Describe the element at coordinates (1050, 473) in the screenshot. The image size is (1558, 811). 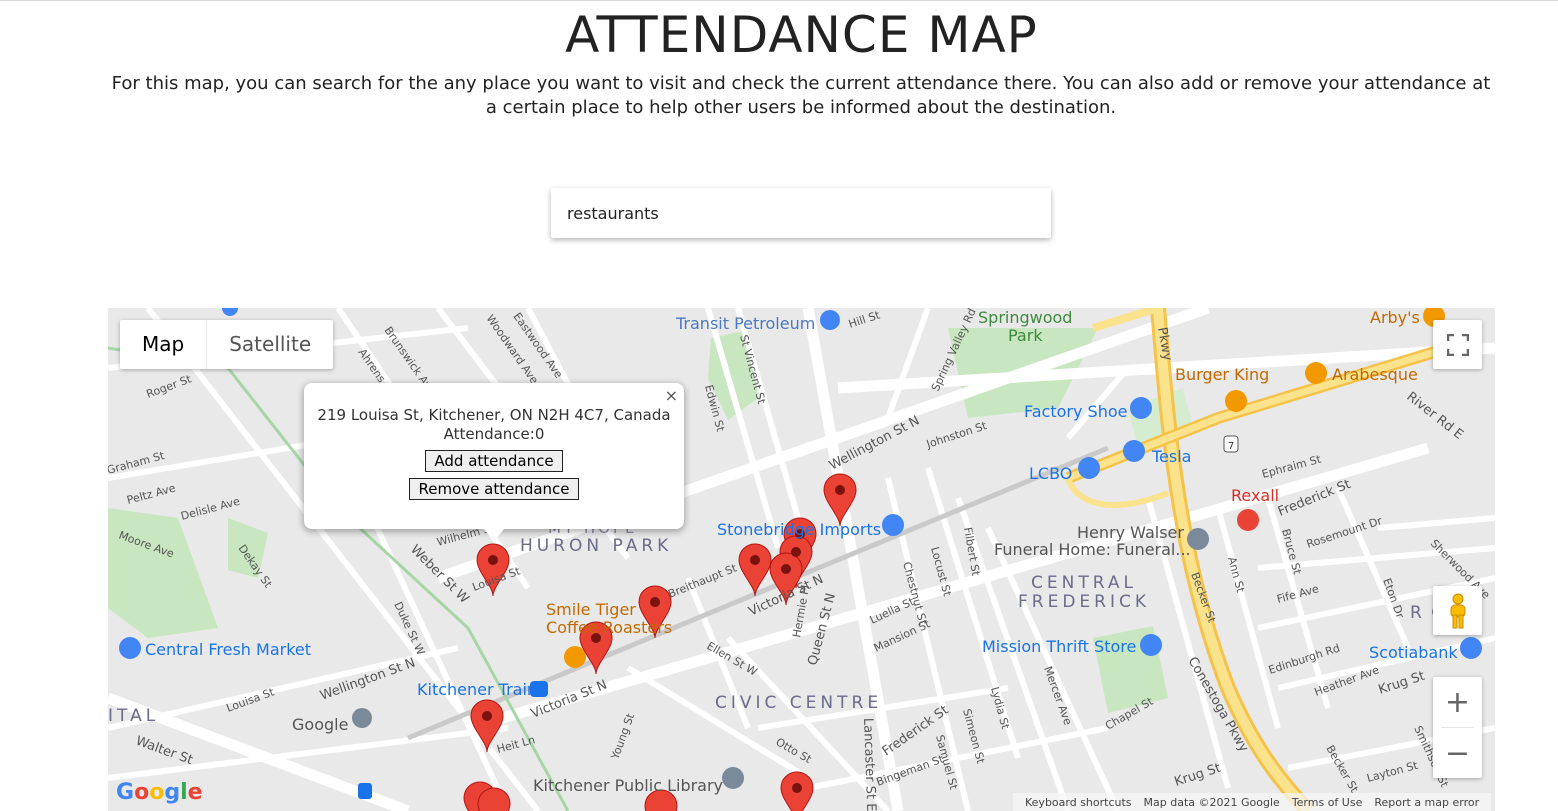
I see `label-lcbo: LCBO` at that location.